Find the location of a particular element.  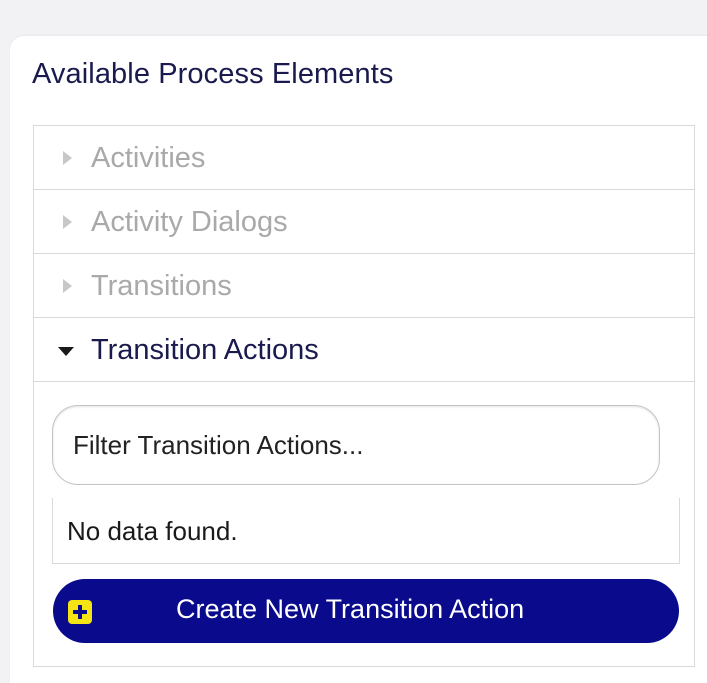

section-label: Activities is located at coordinates (148, 158).